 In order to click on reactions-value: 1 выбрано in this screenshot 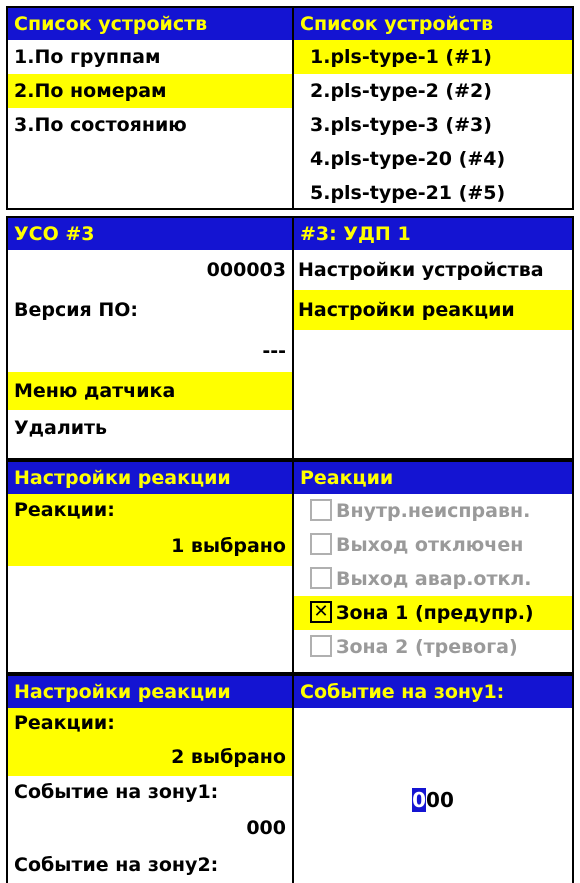, I will do `click(150, 546)`.